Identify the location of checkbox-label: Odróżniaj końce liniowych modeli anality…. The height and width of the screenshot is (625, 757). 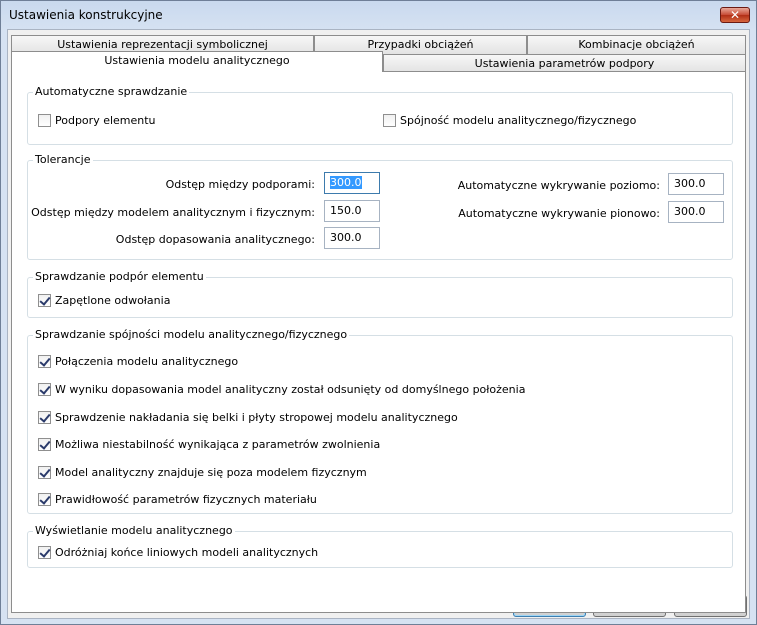
(187, 552).